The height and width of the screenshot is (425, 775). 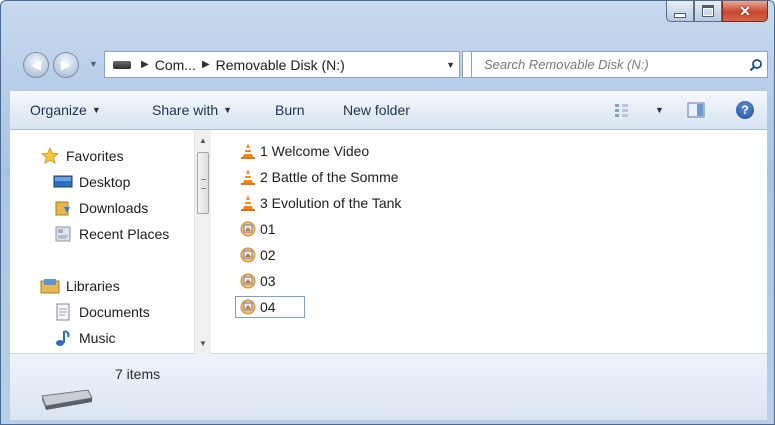 What do you see at coordinates (745, 110) in the screenshot?
I see `help-icon: ?` at bounding box center [745, 110].